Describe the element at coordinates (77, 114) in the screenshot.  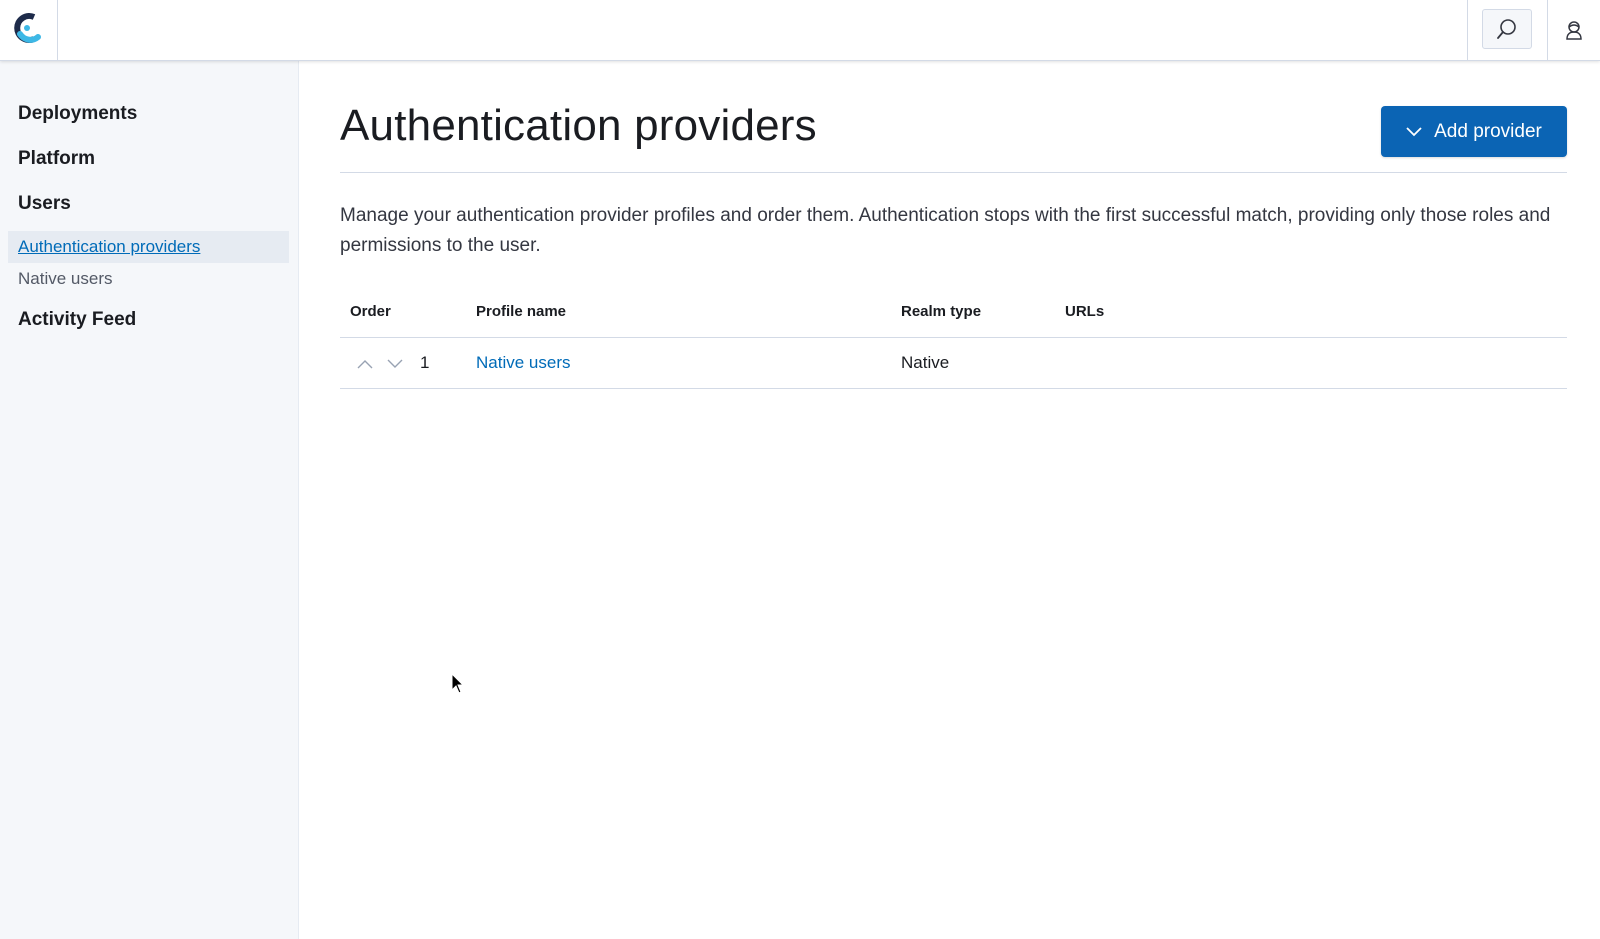
I see `sidebar-item-deployments: Deployments` at that location.